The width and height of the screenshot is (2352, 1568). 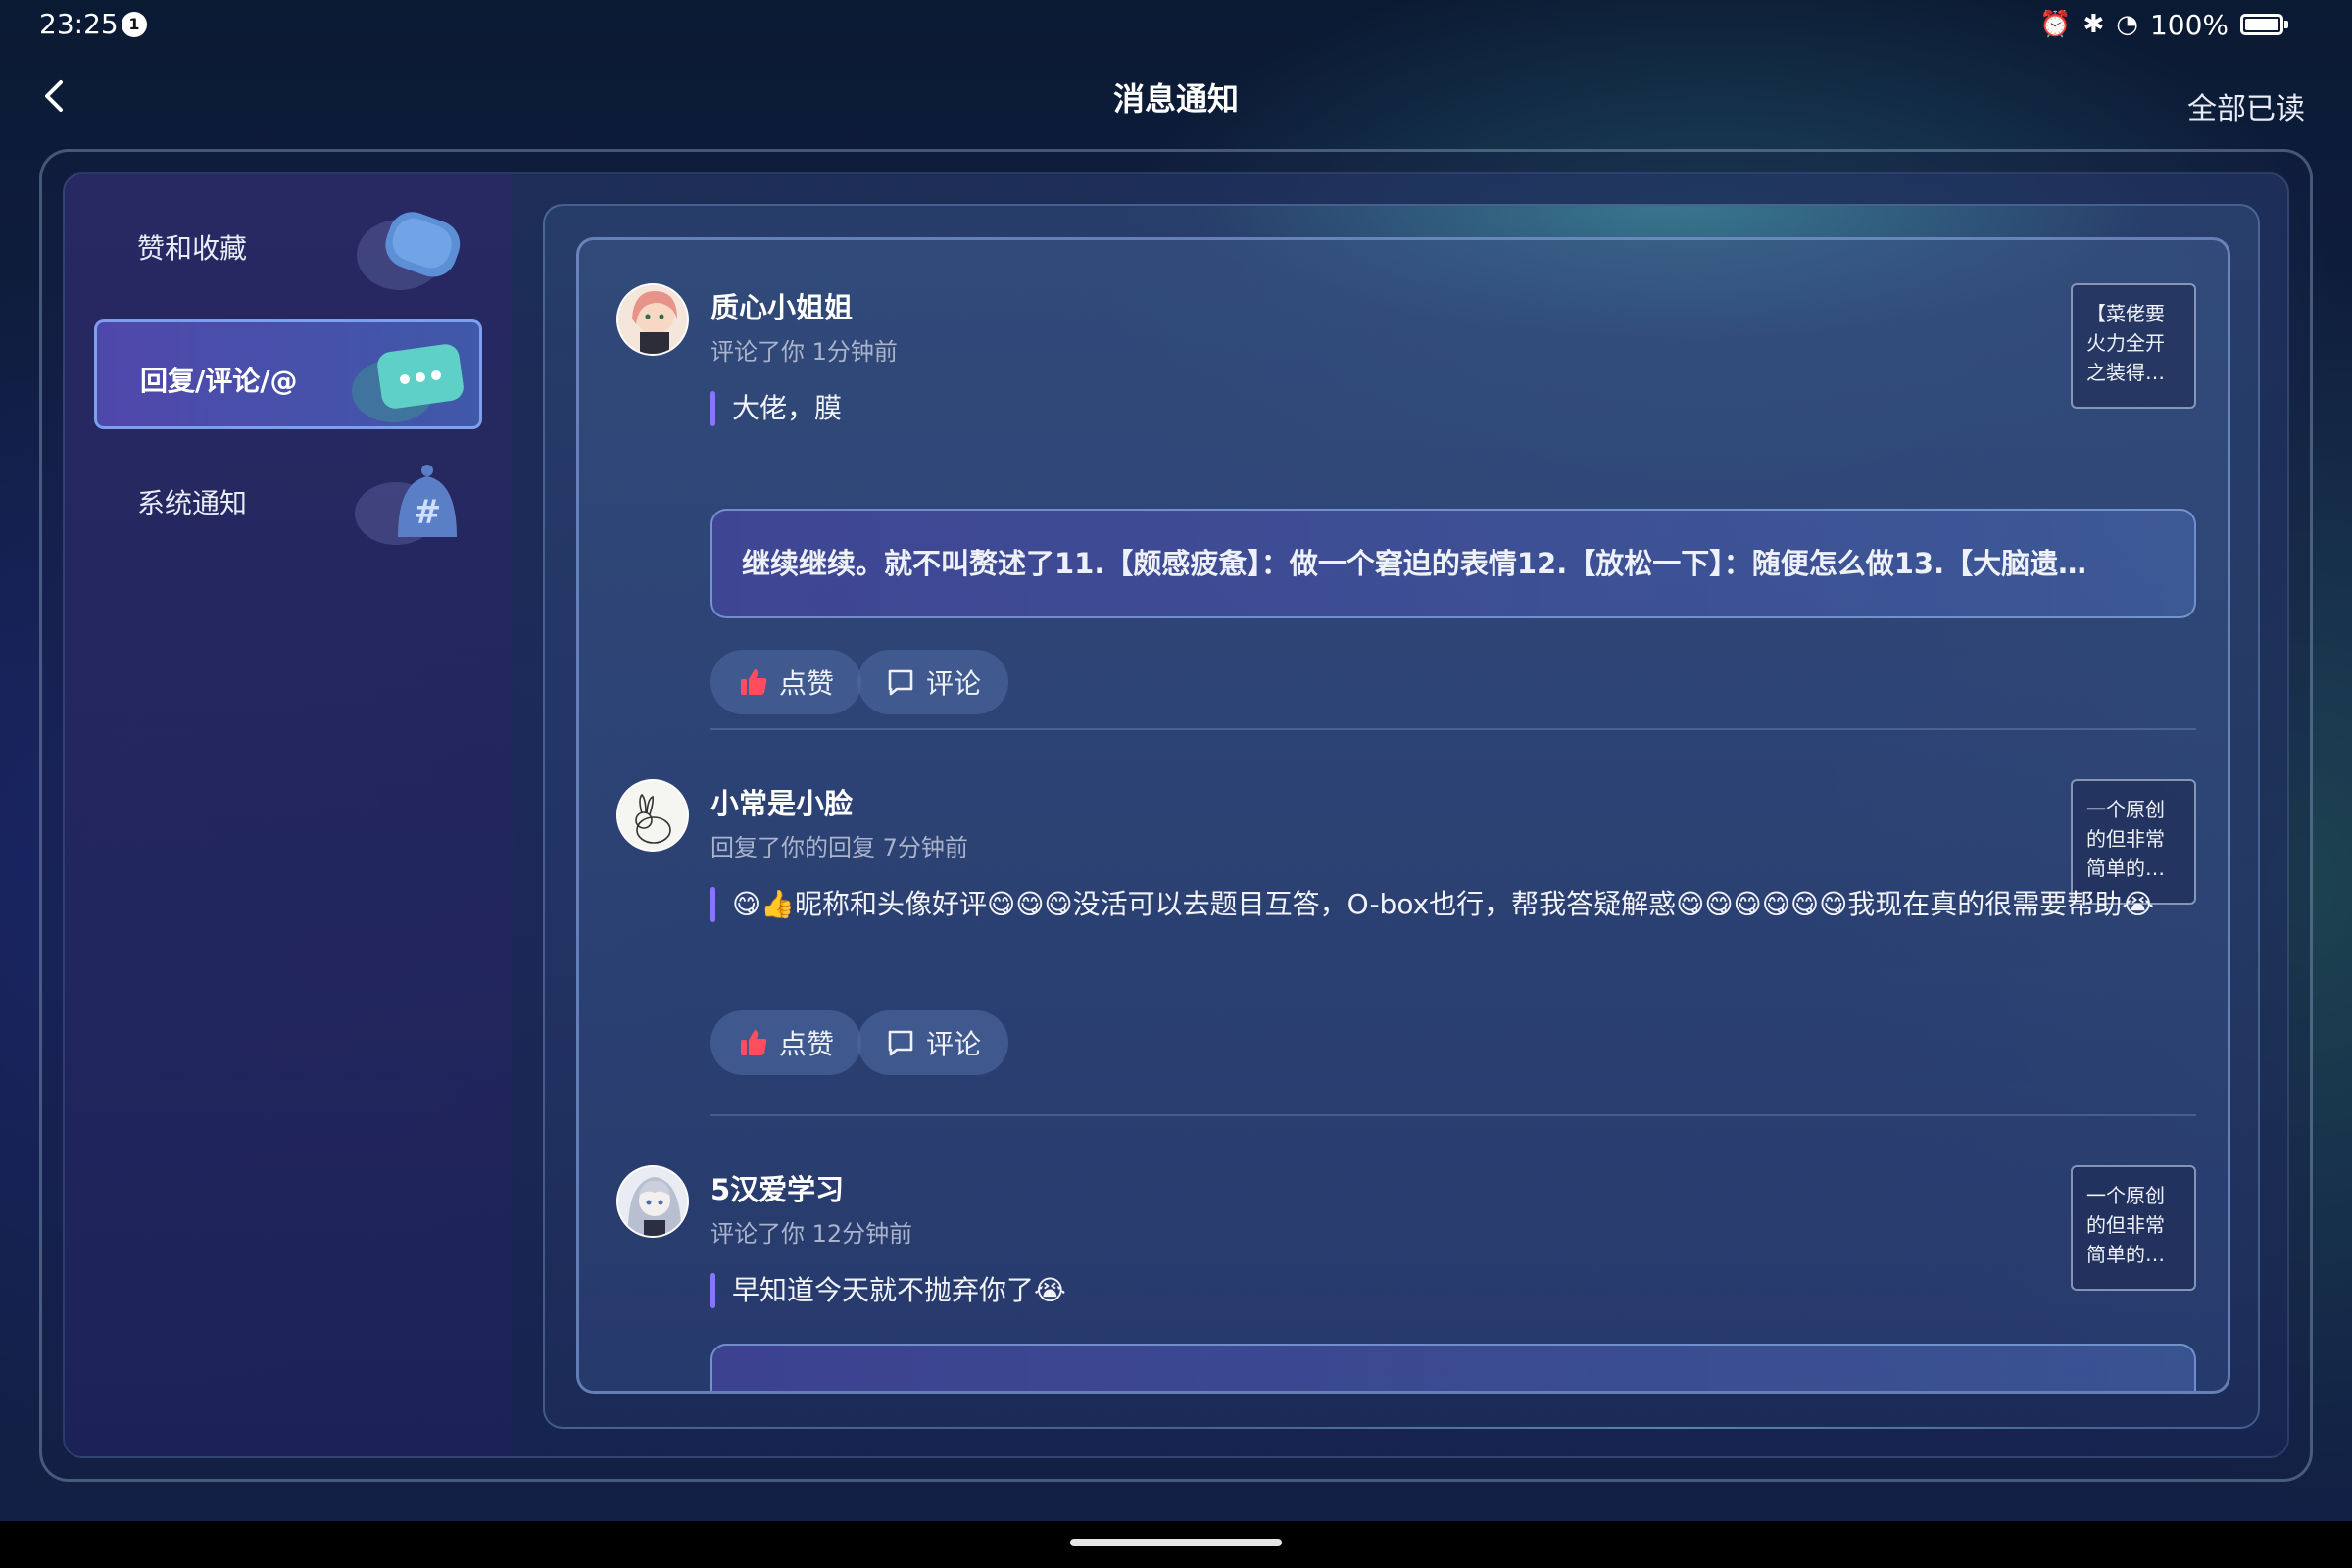 I want to click on wifi-icon: ◔, so click(x=2127, y=24).